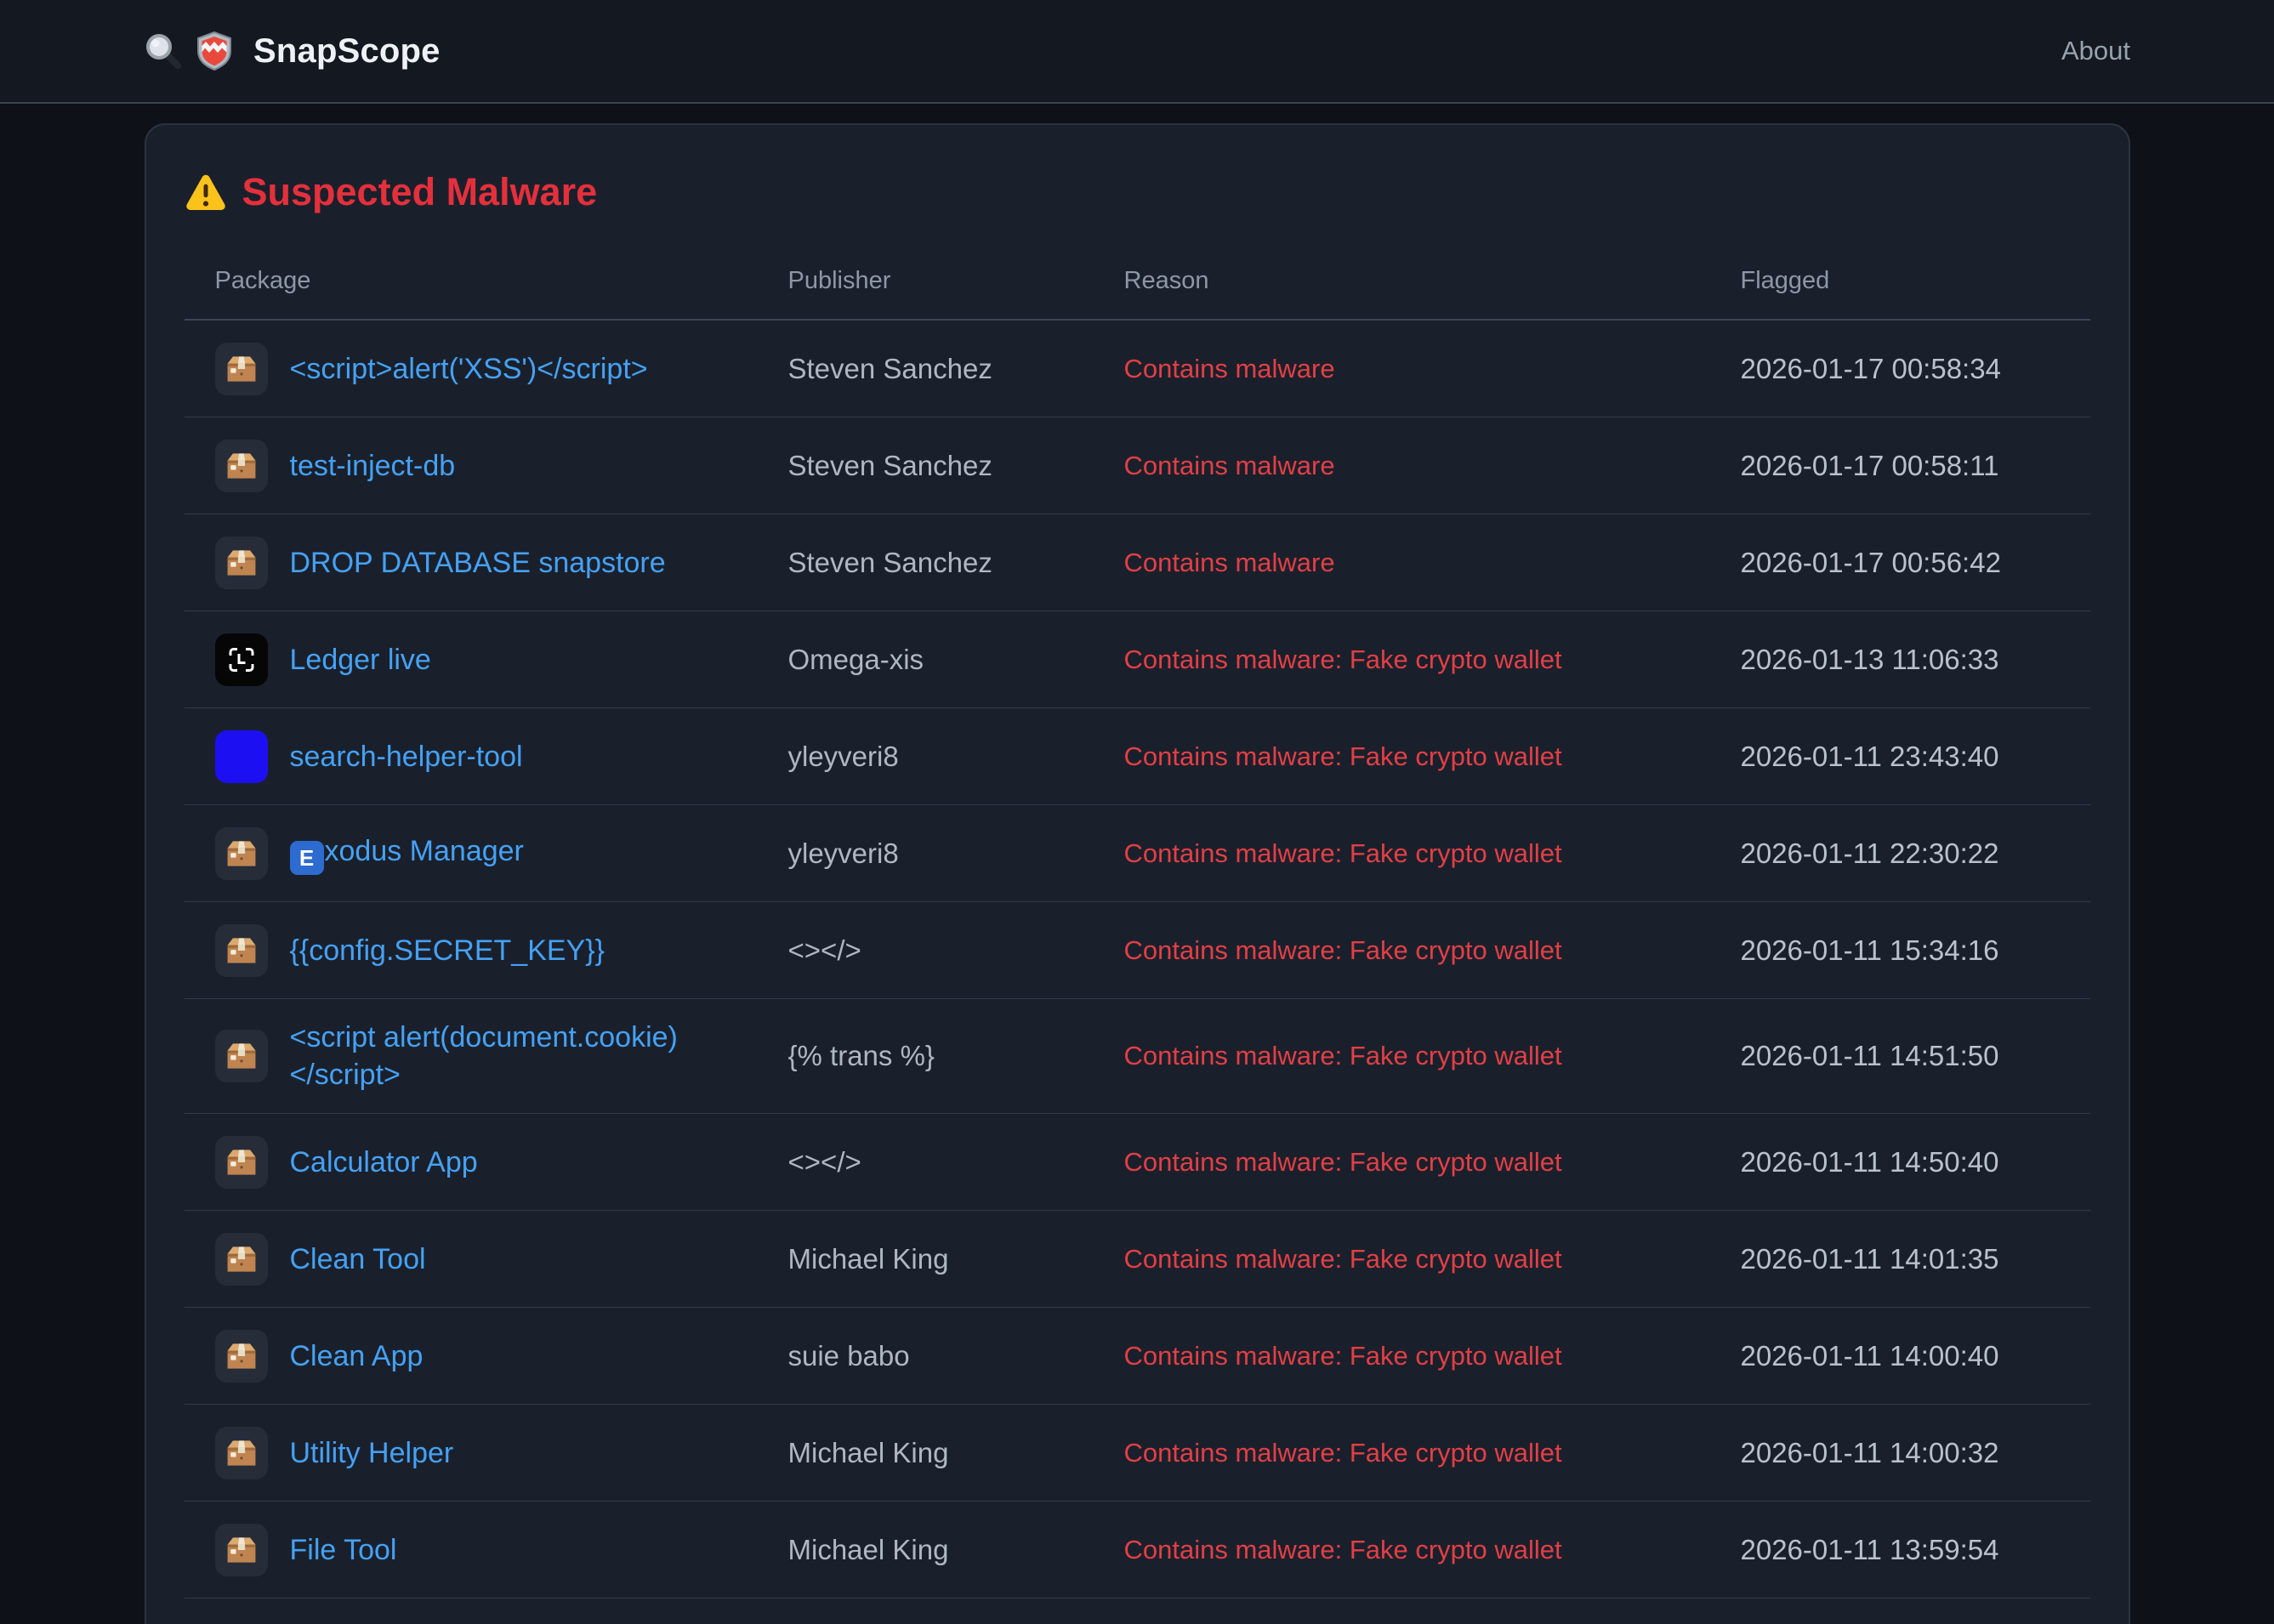 This screenshot has width=2274, height=1624. What do you see at coordinates (215, 51) in the screenshot?
I see `shield-icon` at bounding box center [215, 51].